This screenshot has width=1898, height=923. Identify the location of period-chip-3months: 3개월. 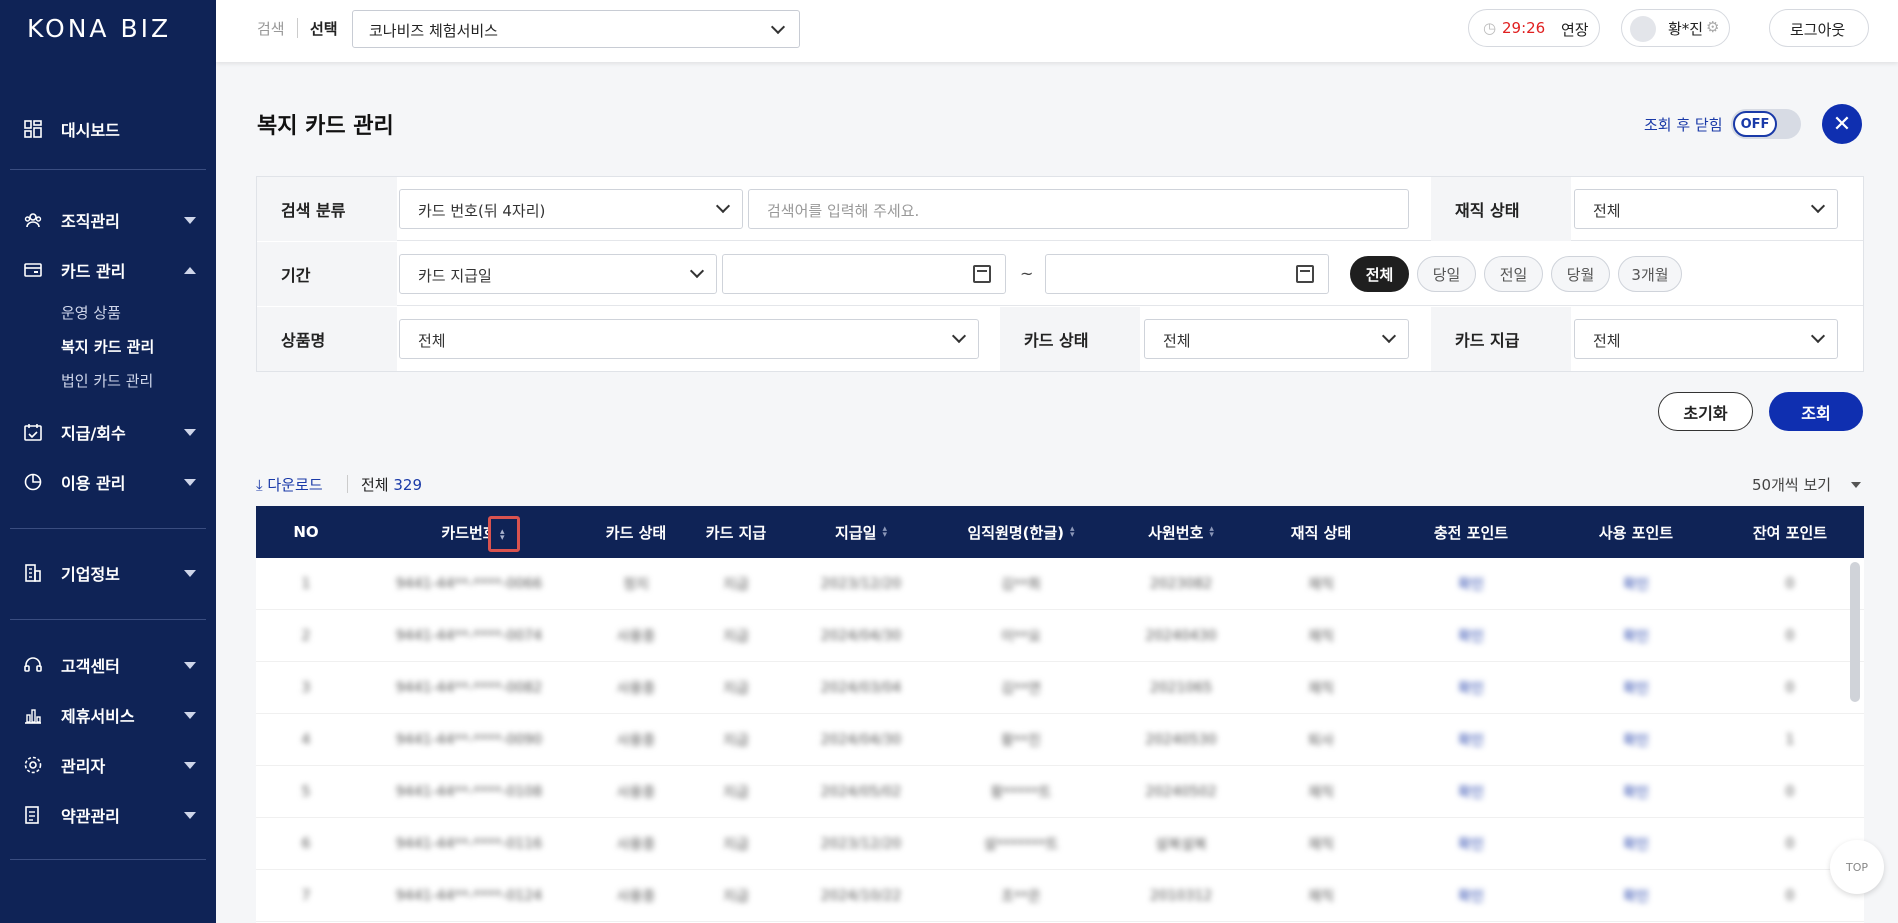
(1650, 274).